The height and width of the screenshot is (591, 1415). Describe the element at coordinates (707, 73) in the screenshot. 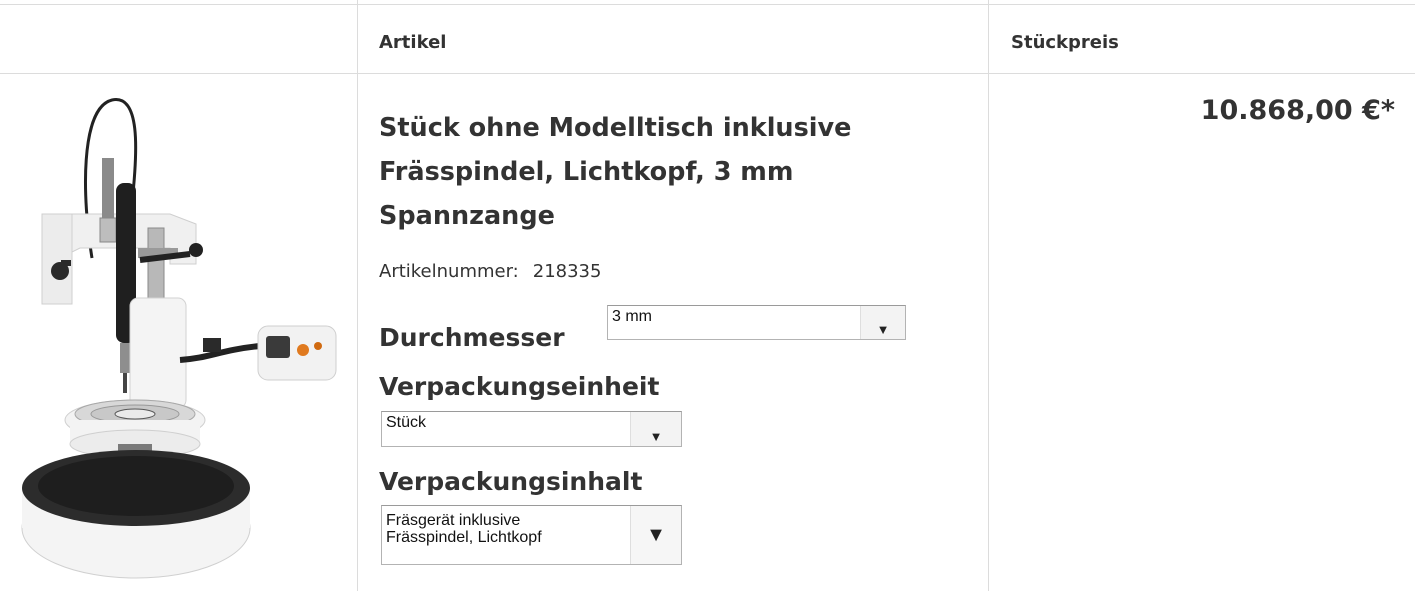

I see `table-header-divider` at that location.